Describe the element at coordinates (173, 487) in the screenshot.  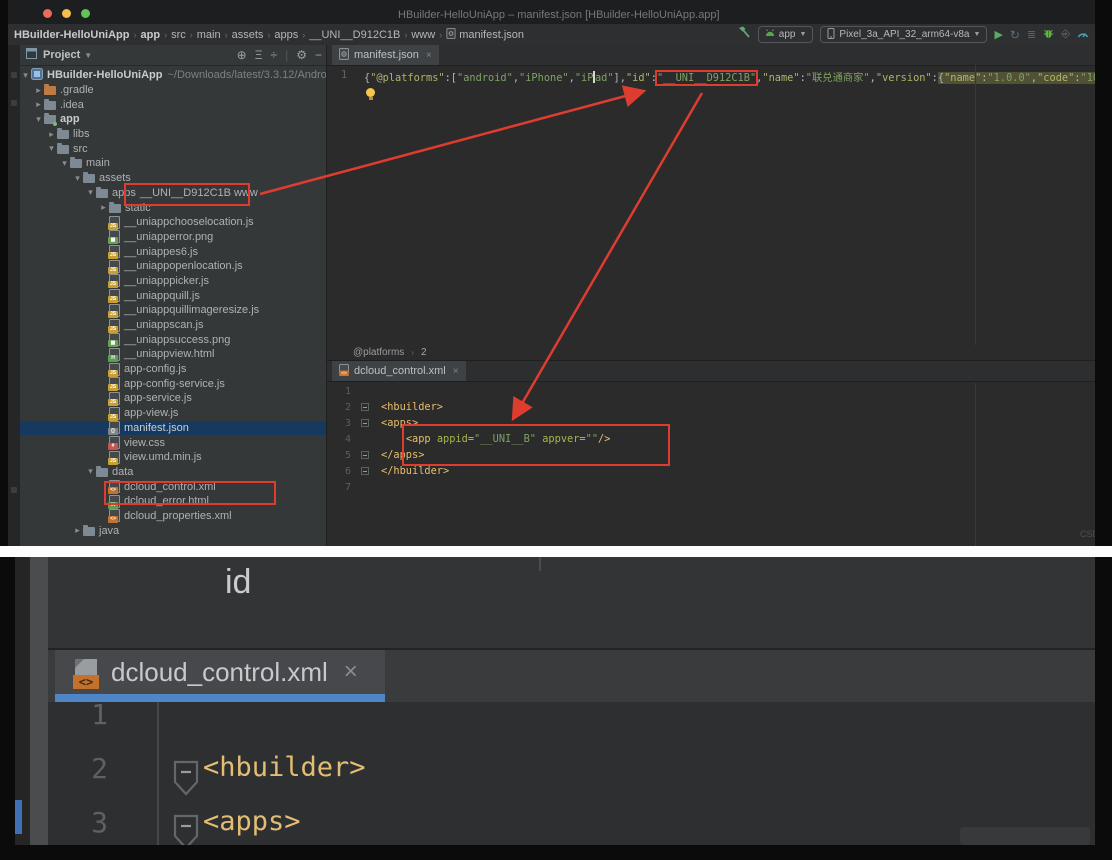
I see `tree-row: <> dcloud_control.xml` at that location.